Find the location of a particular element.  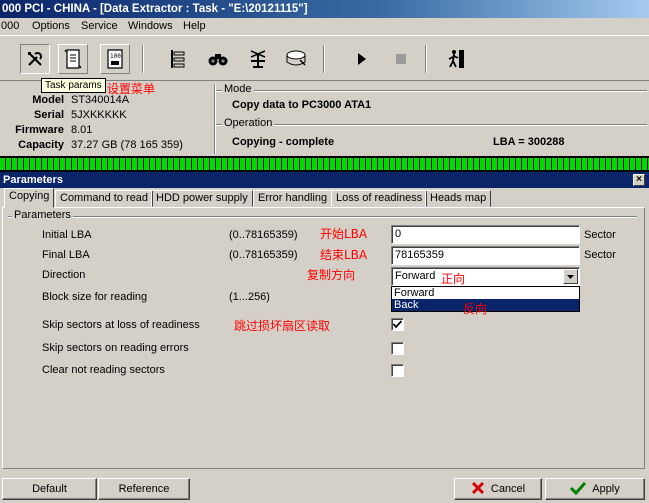

block-size-label: Block size for reading is located at coordinates (95, 297).